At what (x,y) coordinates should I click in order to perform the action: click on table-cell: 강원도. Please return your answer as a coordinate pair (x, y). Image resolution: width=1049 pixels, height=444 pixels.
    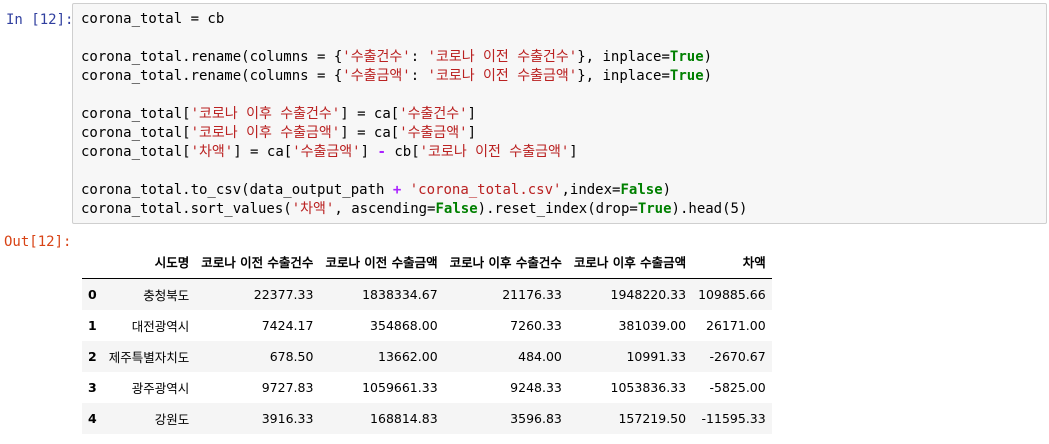
    Looking at the image, I should click on (172, 419).